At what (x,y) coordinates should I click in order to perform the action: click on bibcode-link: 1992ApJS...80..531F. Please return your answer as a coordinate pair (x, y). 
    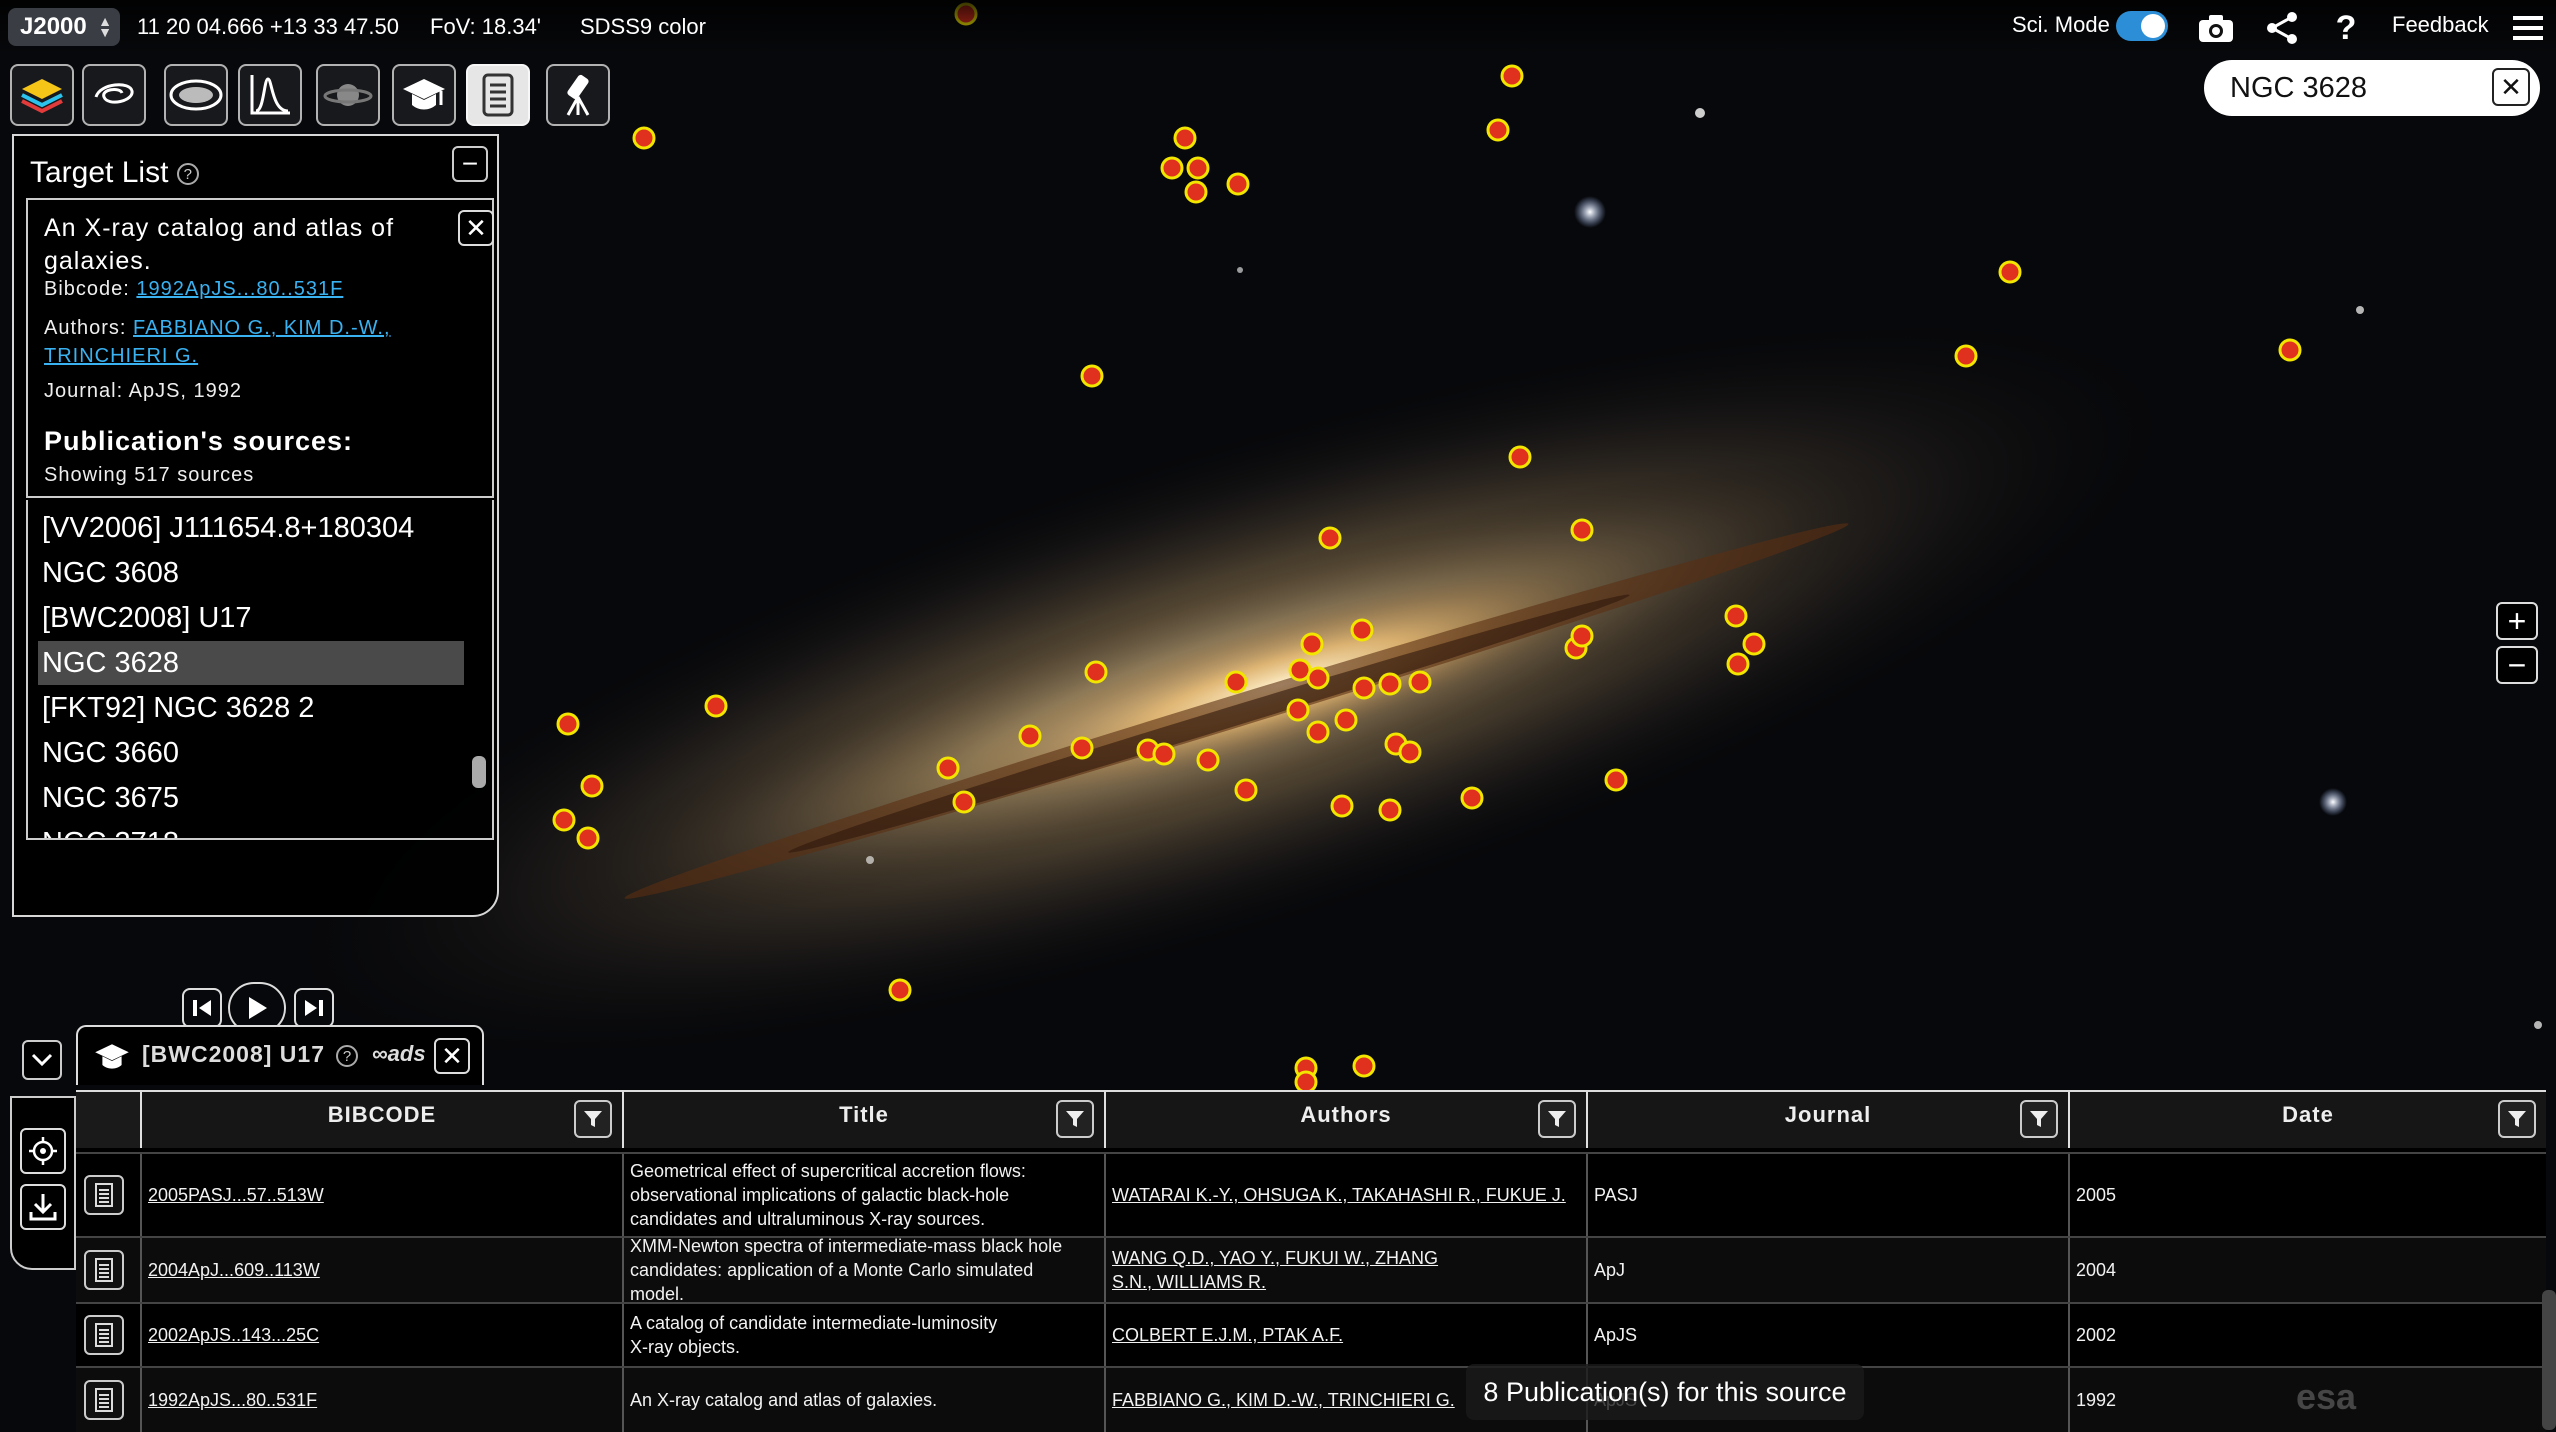
    Looking at the image, I should click on (239, 289).